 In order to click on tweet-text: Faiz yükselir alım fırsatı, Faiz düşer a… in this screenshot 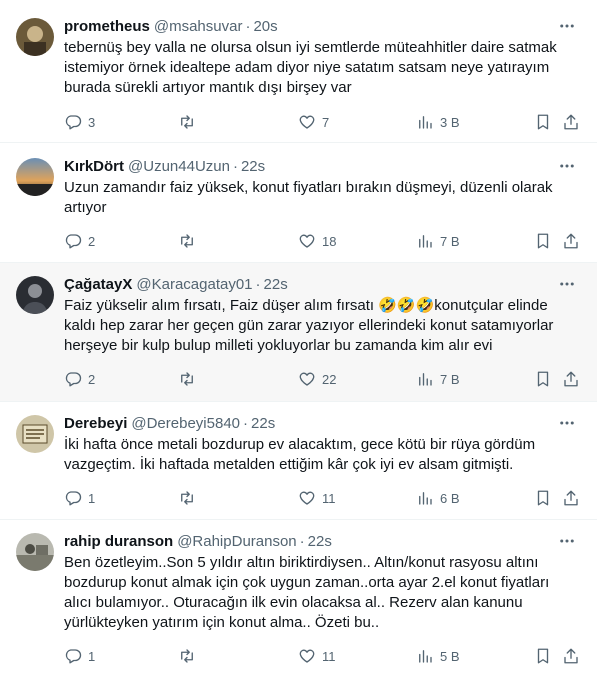, I will do `click(322, 326)`.